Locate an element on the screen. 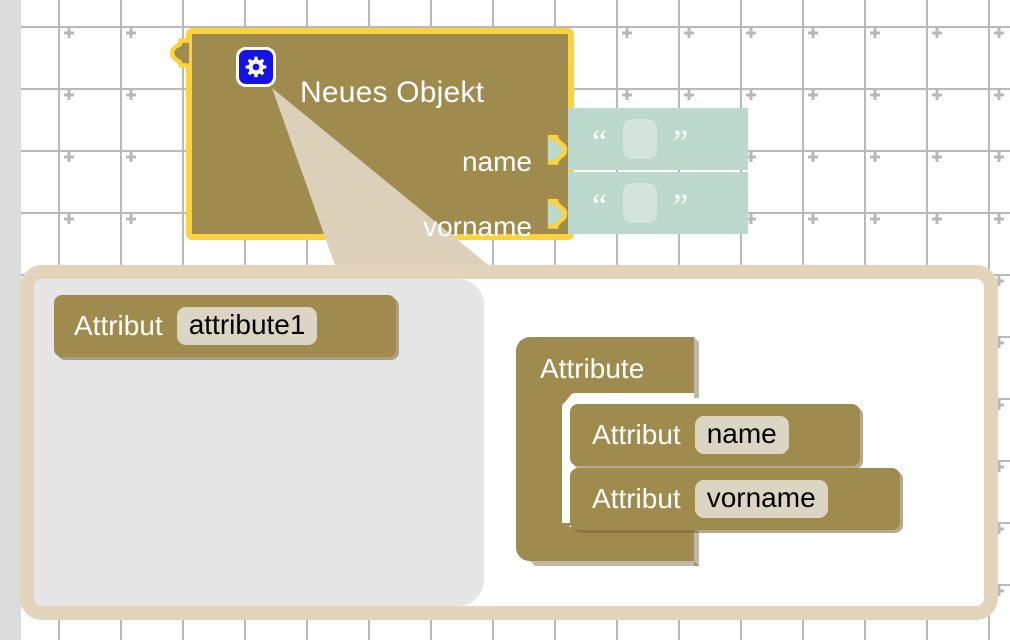  block-row-label-name: name is located at coordinates (496, 161).